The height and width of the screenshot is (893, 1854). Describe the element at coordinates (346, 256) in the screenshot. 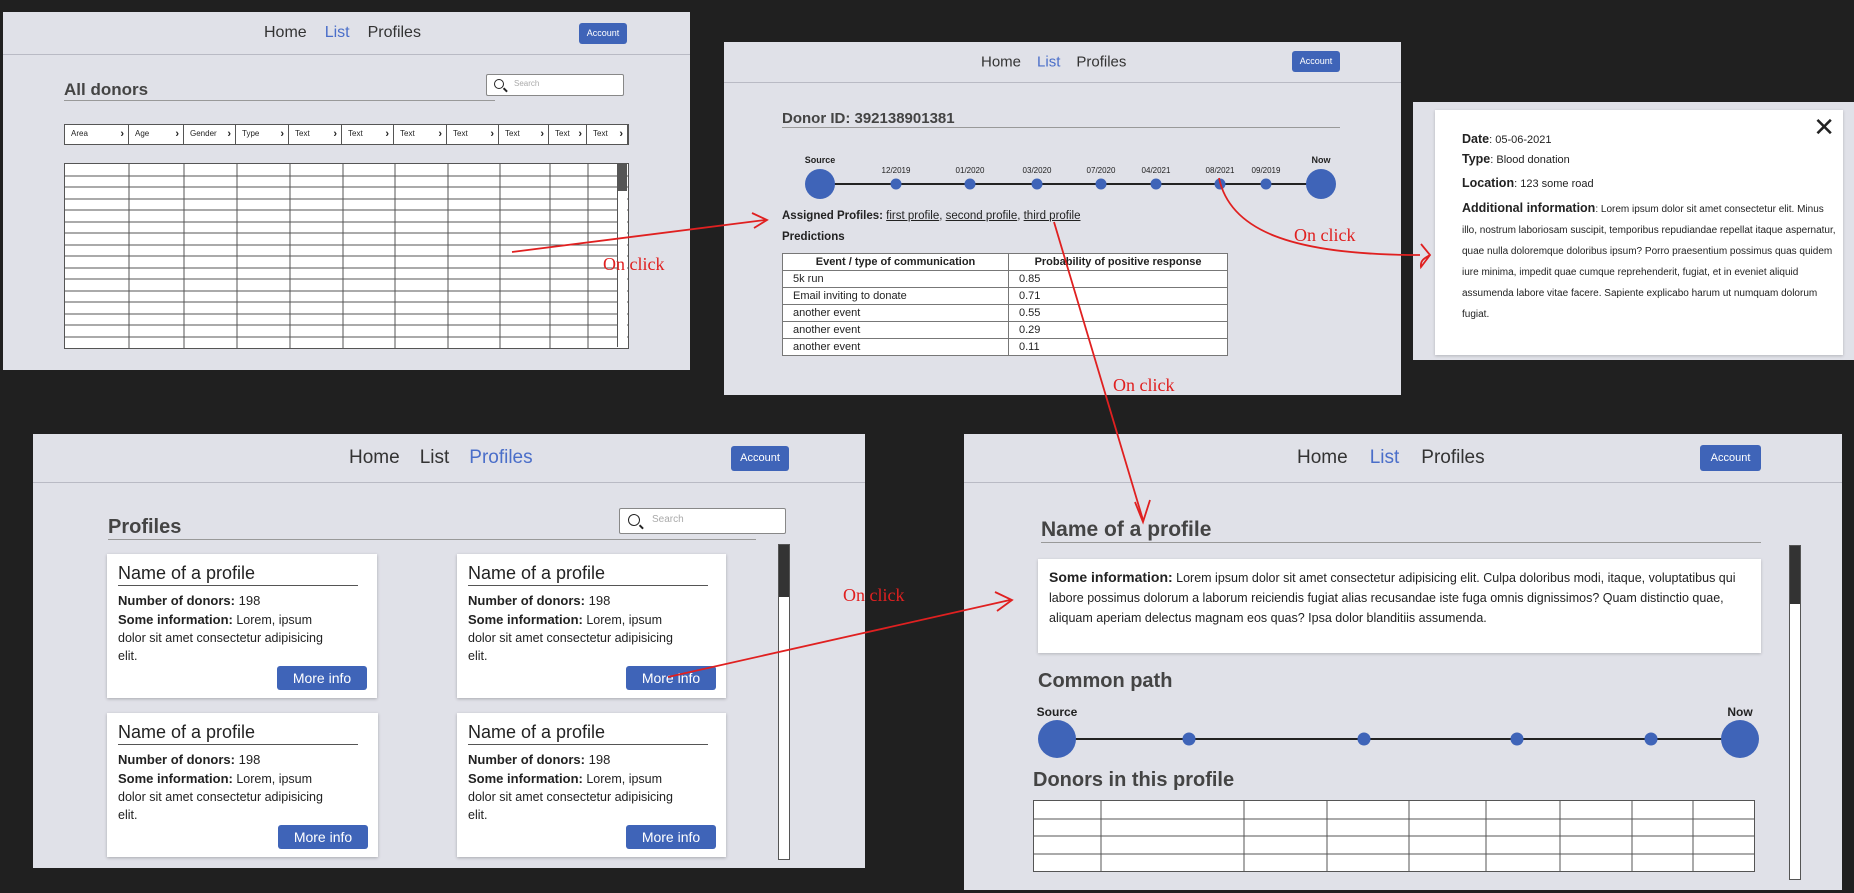

I see `donor-table` at that location.